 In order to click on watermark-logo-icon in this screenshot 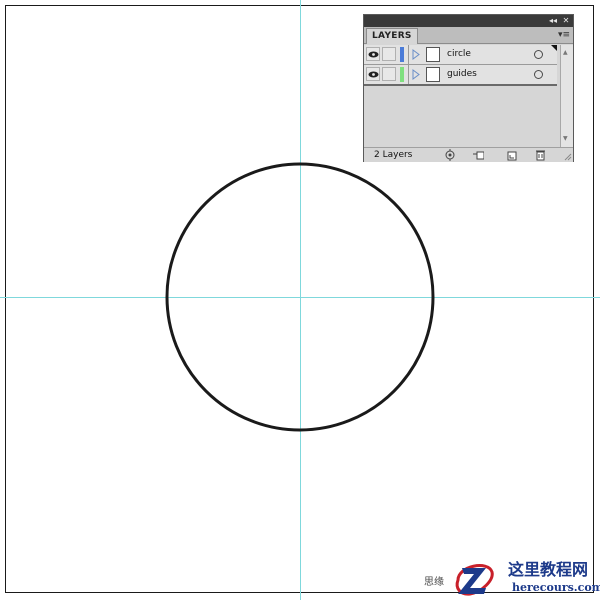, I will do `click(474, 580)`.